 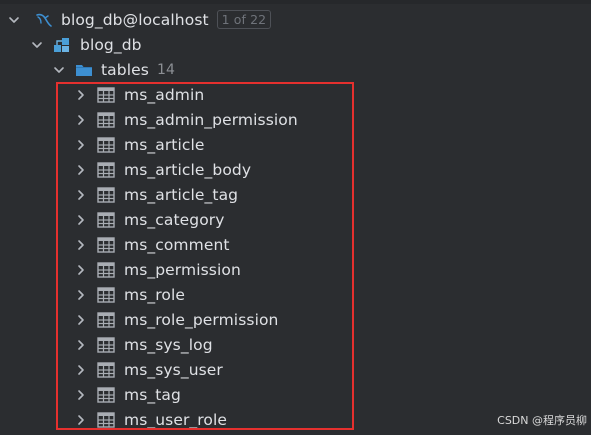 I want to click on table-row: ms_permission, so click(x=295, y=269).